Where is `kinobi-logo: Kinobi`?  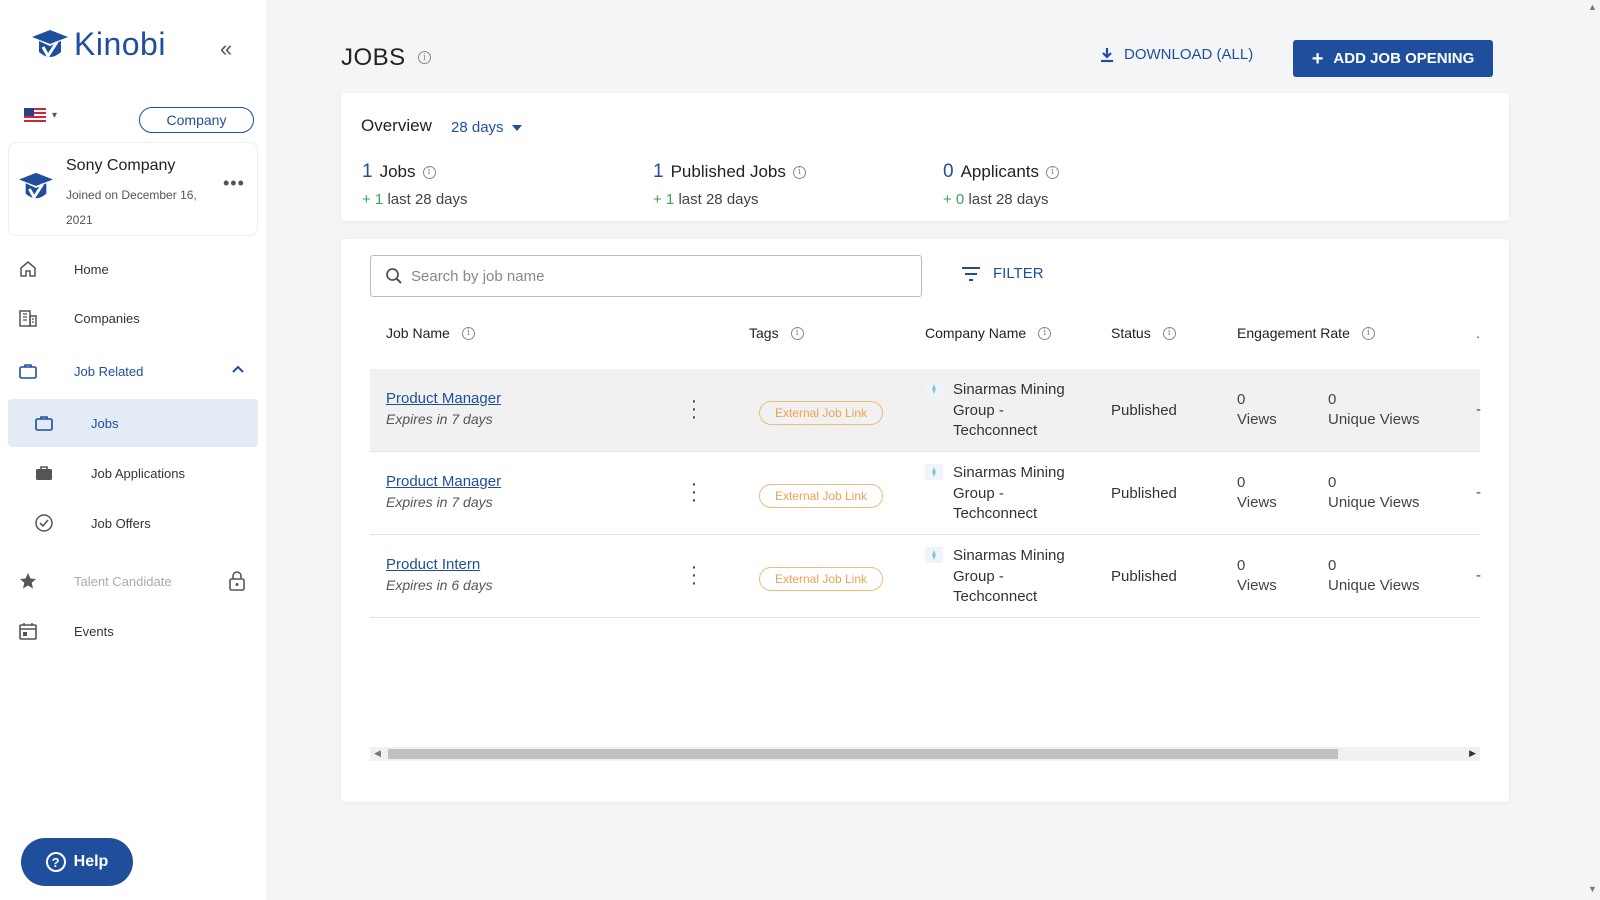 kinobi-logo: Kinobi is located at coordinates (98, 44).